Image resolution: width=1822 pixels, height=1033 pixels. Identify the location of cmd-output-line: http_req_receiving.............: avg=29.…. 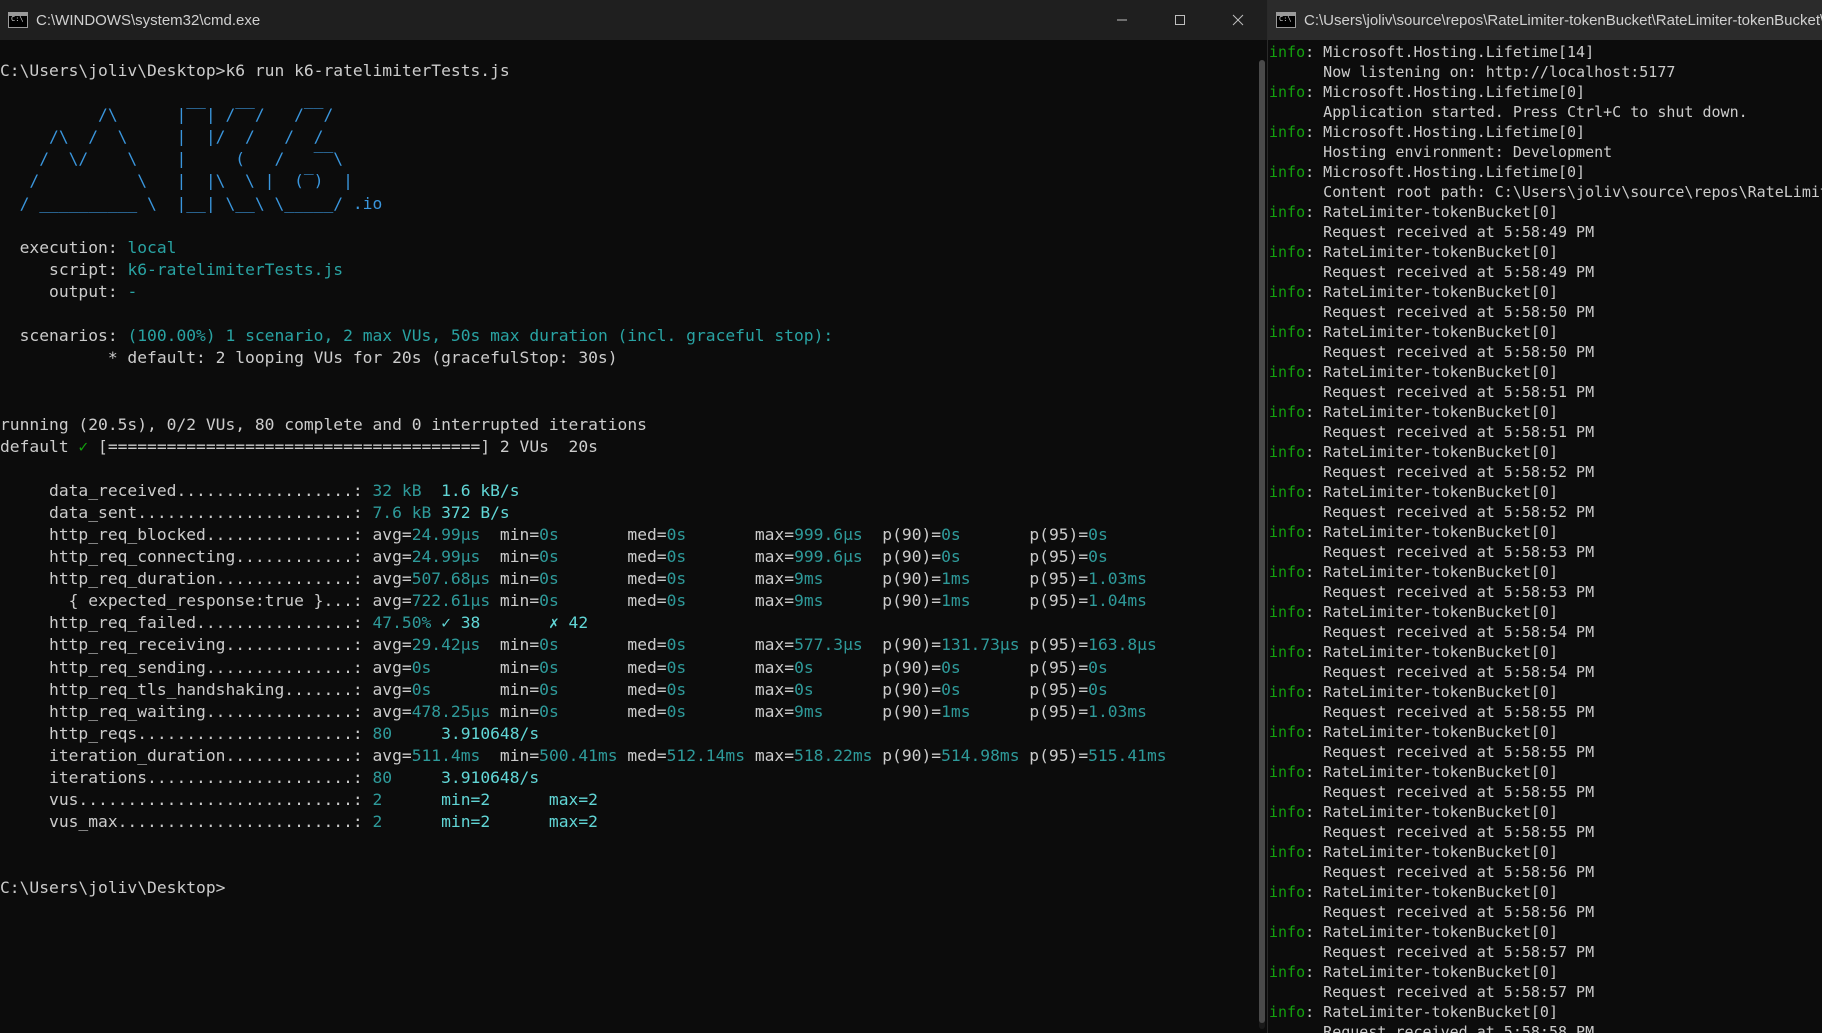
(633, 645).